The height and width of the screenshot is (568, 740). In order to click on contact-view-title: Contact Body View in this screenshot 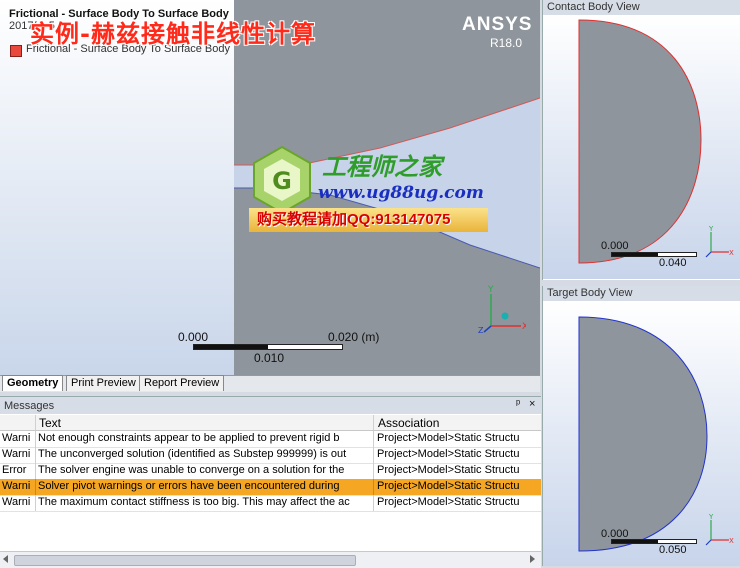, I will do `click(593, 7)`.